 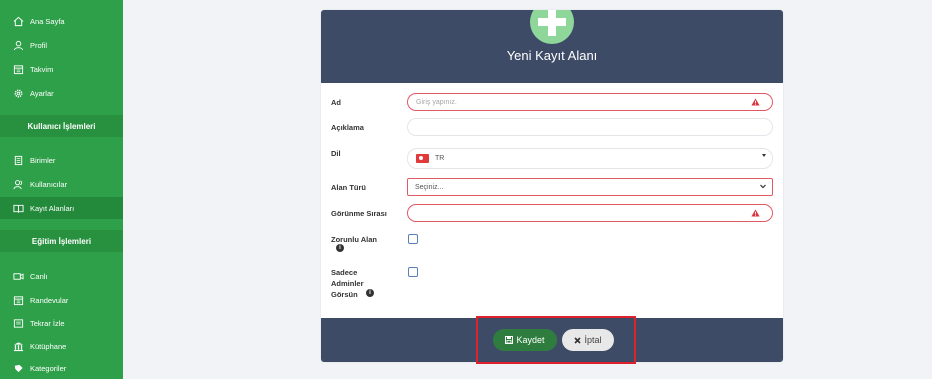 I want to click on document-icon, so click(x=18, y=160).